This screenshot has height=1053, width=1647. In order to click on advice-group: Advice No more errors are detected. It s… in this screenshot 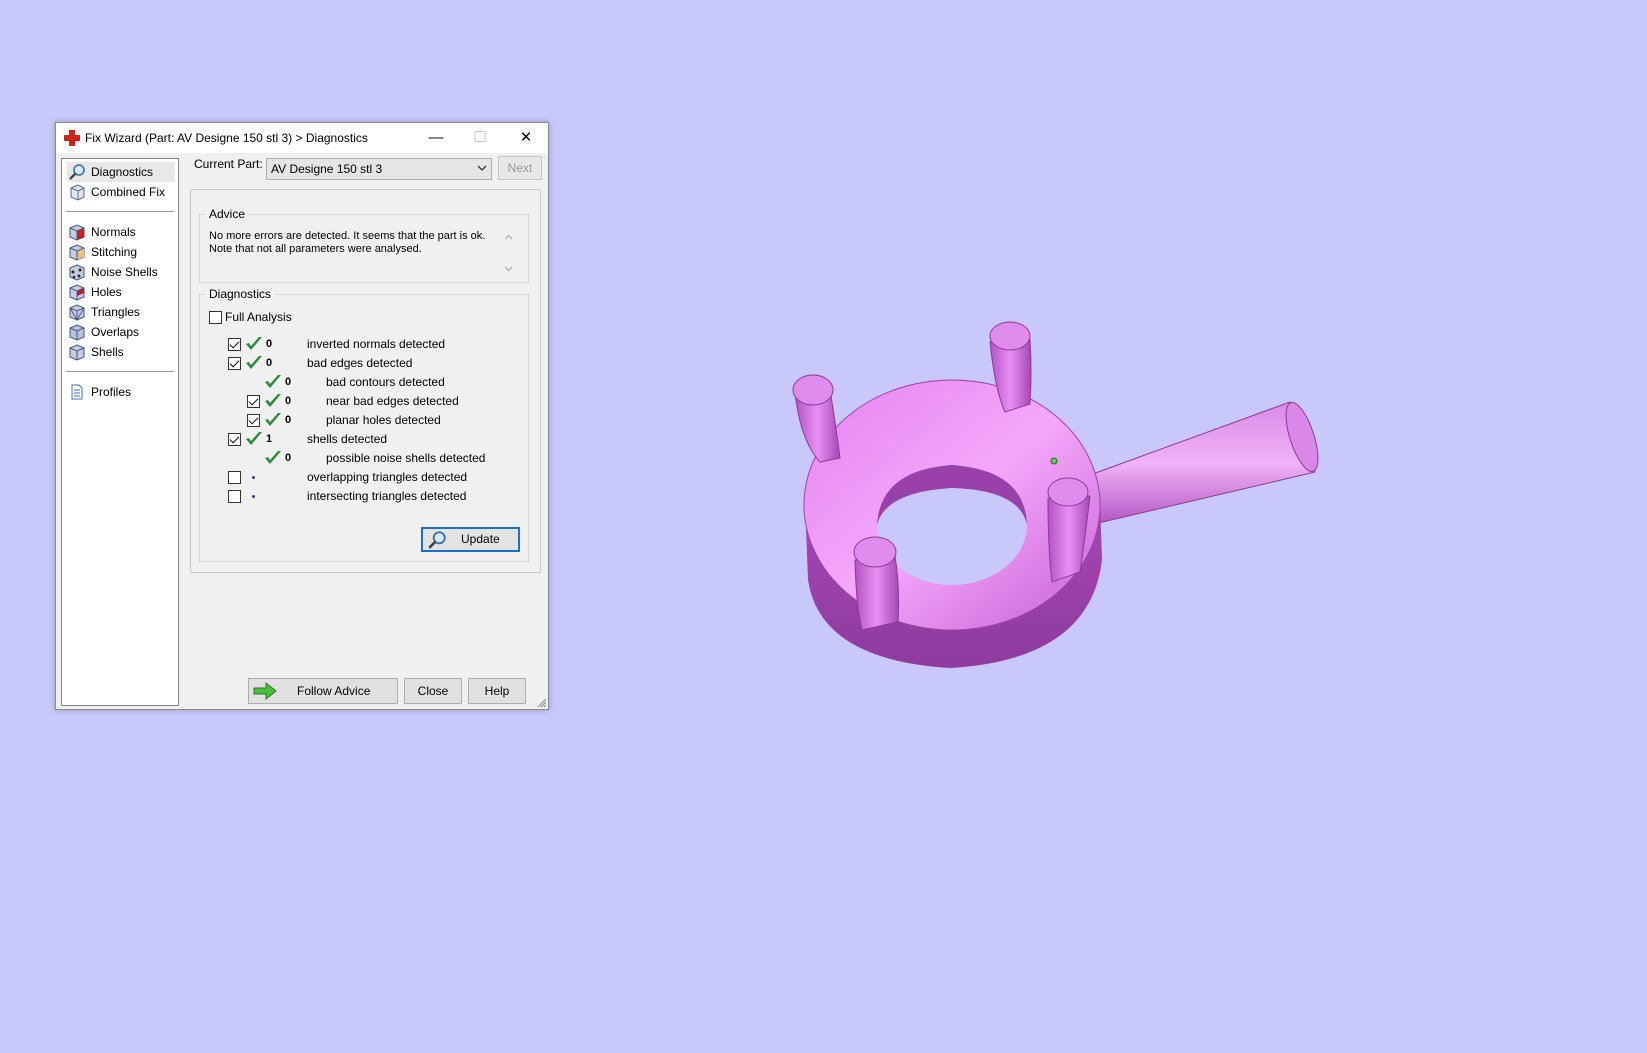, I will do `click(364, 245)`.